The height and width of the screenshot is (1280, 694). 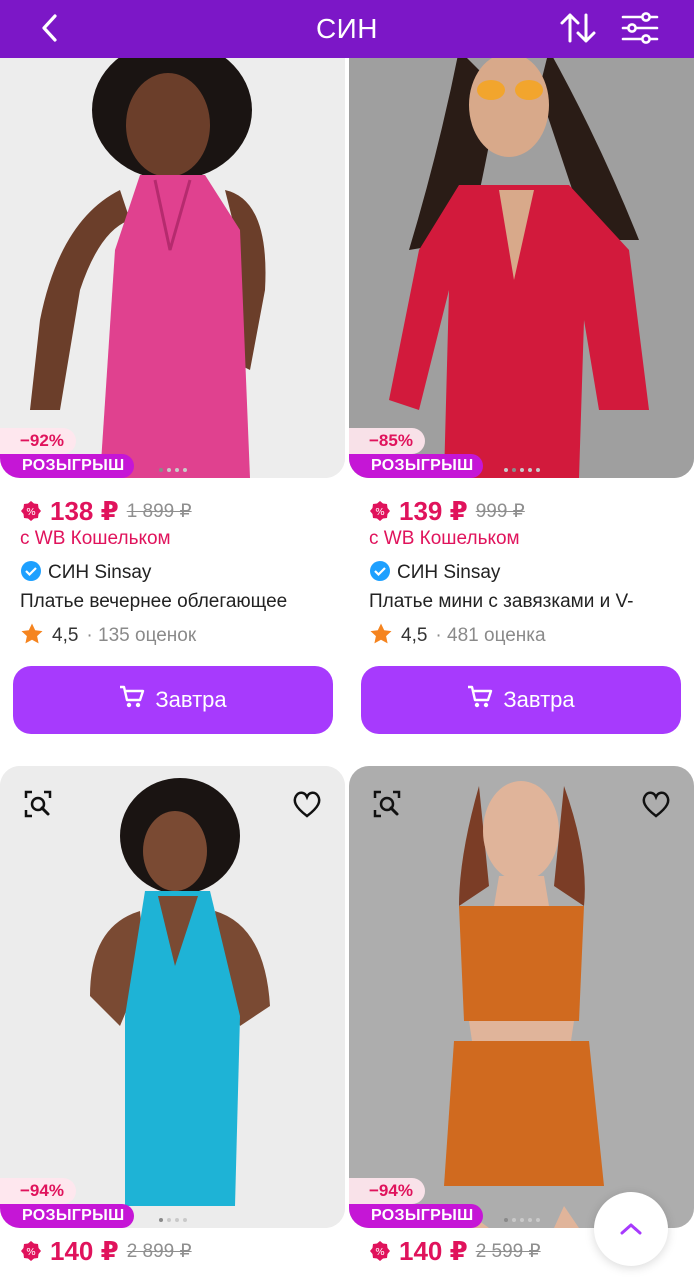 I want to click on product-price: 138 ₽, so click(x=84, y=510).